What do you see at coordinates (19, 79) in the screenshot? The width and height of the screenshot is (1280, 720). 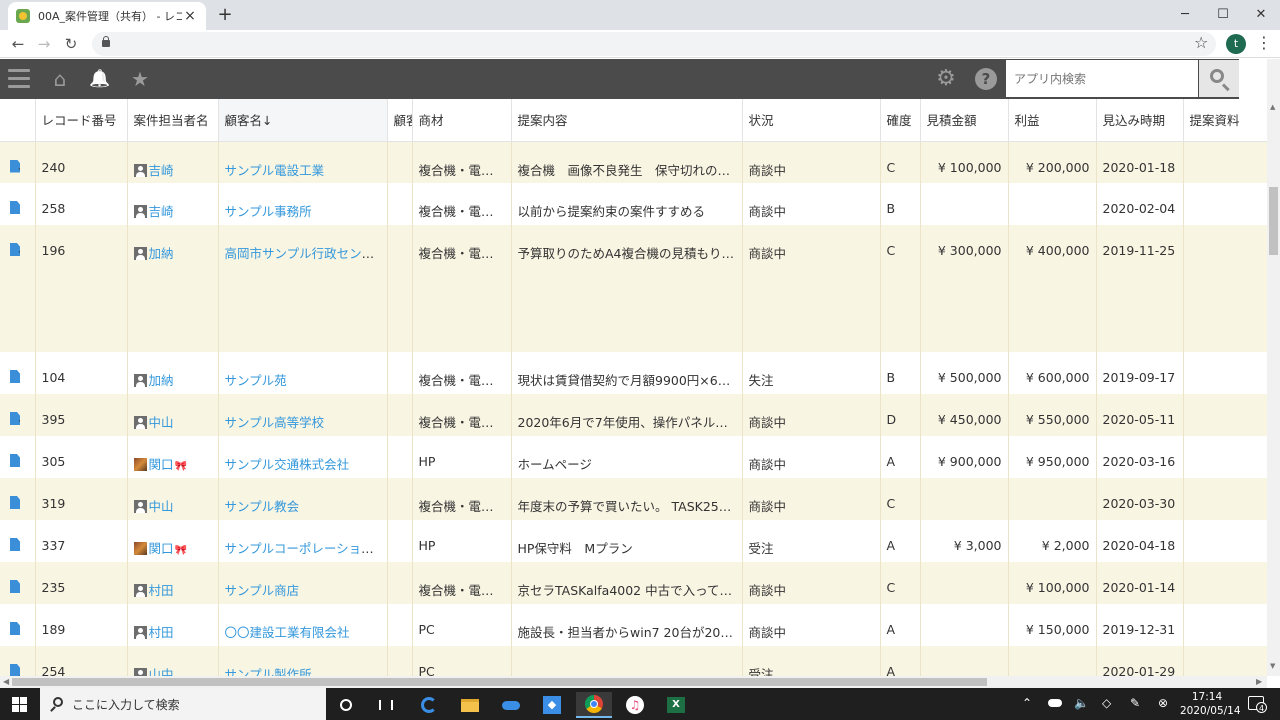 I see `menu-icon` at bounding box center [19, 79].